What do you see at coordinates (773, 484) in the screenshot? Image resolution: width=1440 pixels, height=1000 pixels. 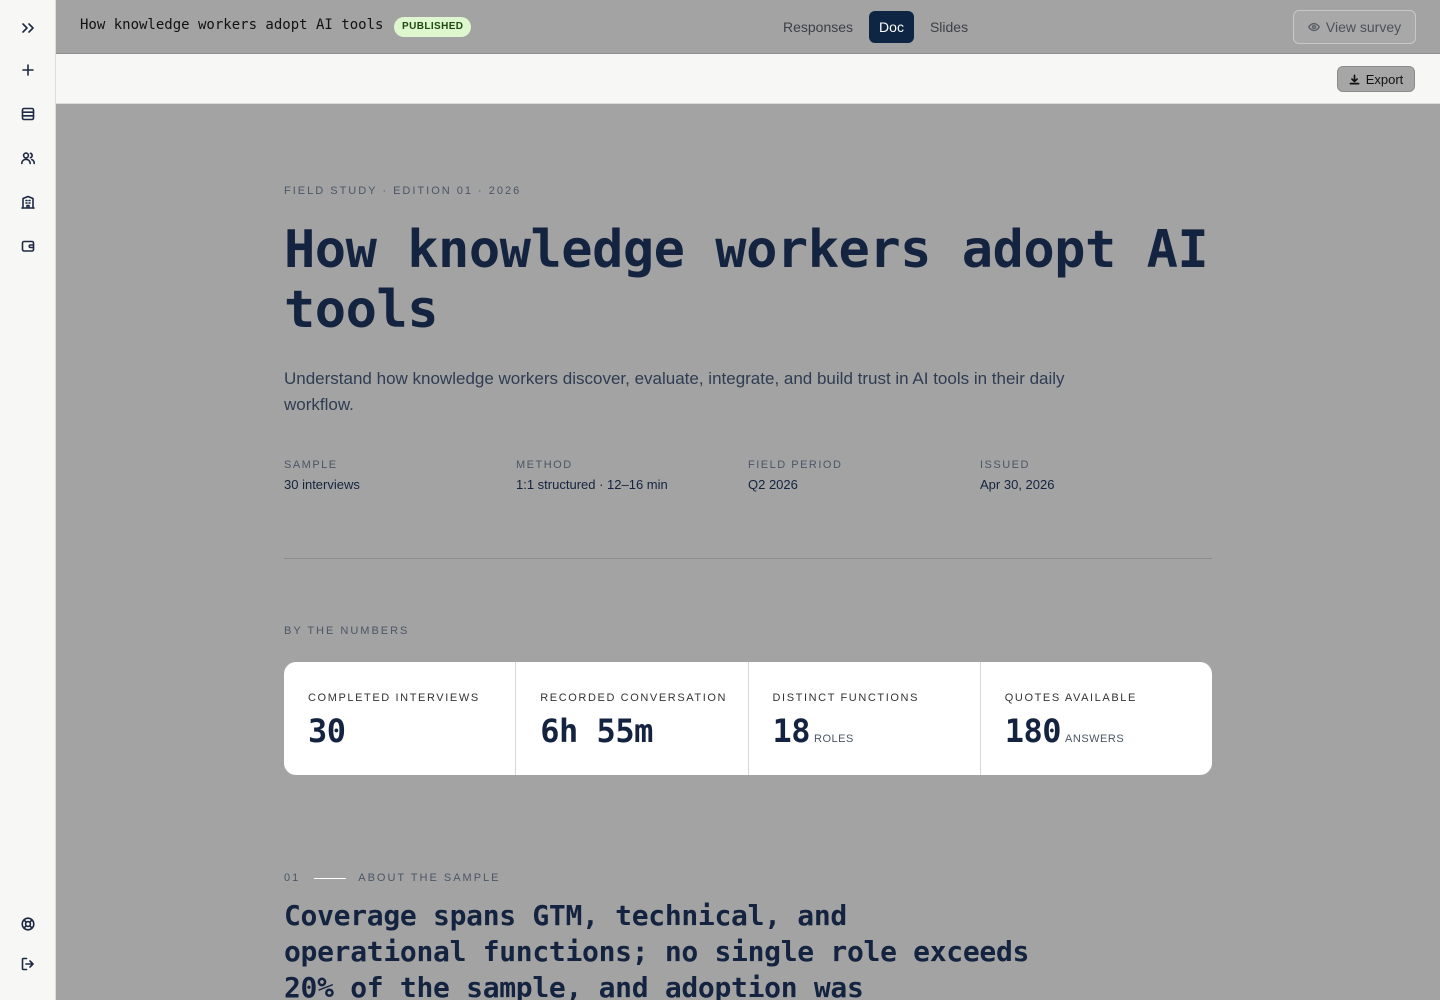 I see `meta-value: Q2 2026` at bounding box center [773, 484].